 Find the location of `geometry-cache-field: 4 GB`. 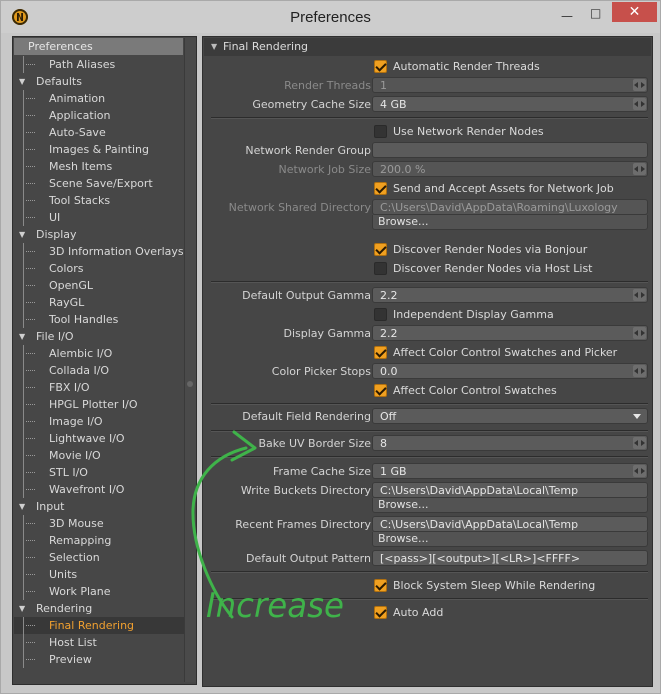

geometry-cache-field: 4 GB is located at coordinates (510, 104).